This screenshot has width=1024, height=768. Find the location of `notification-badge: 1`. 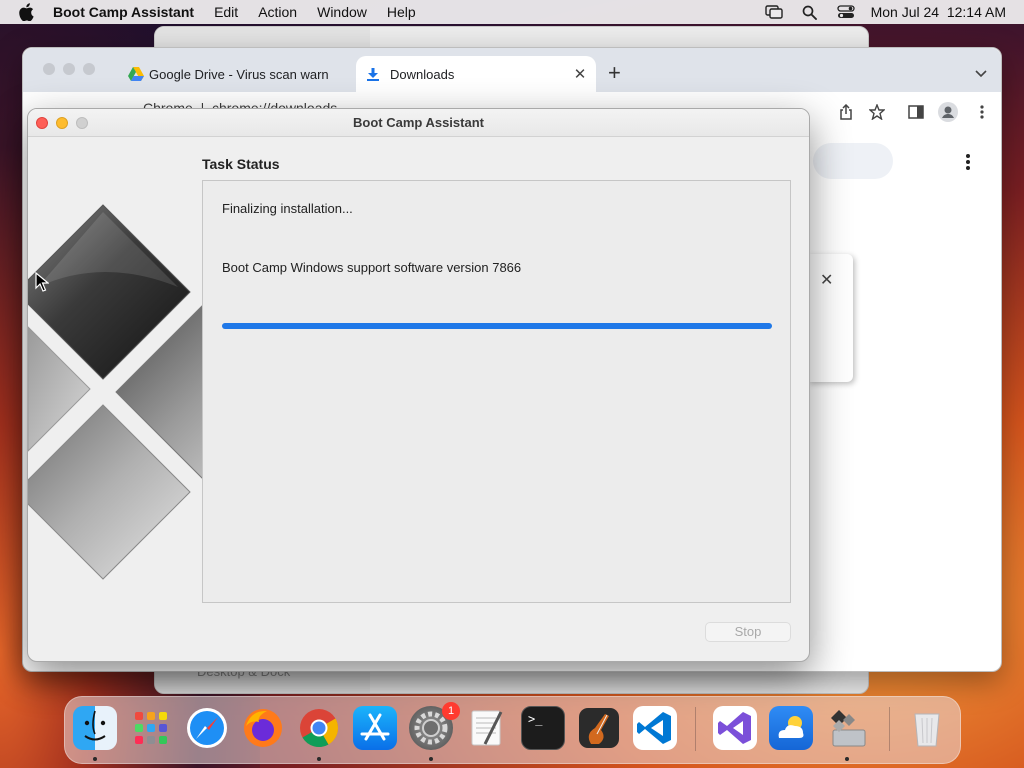

notification-badge: 1 is located at coordinates (451, 711).